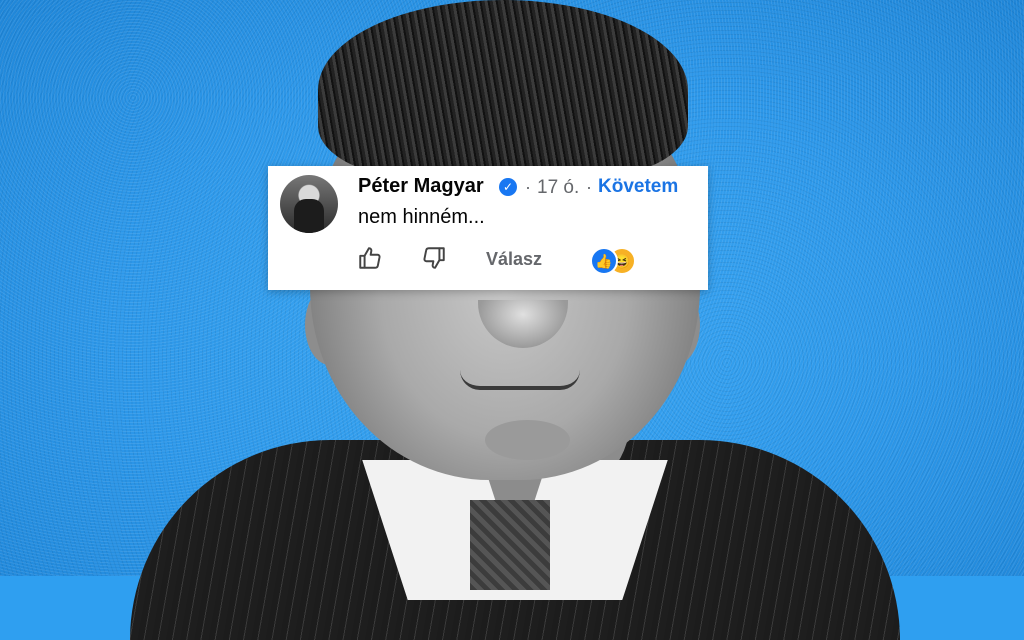 Image resolution: width=1024 pixels, height=640 pixels. What do you see at coordinates (558, 188) in the screenshot?
I see `comment-time: 17 ó.` at bounding box center [558, 188].